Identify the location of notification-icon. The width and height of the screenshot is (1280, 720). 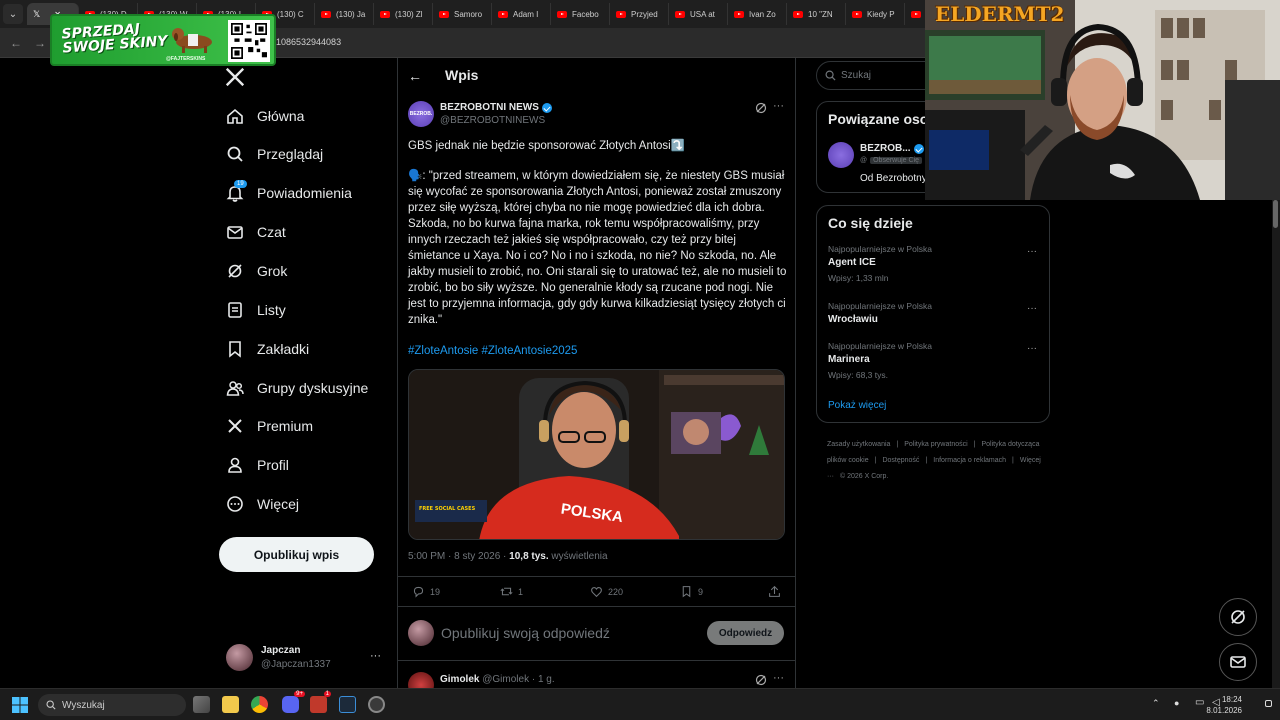
(1268, 703).